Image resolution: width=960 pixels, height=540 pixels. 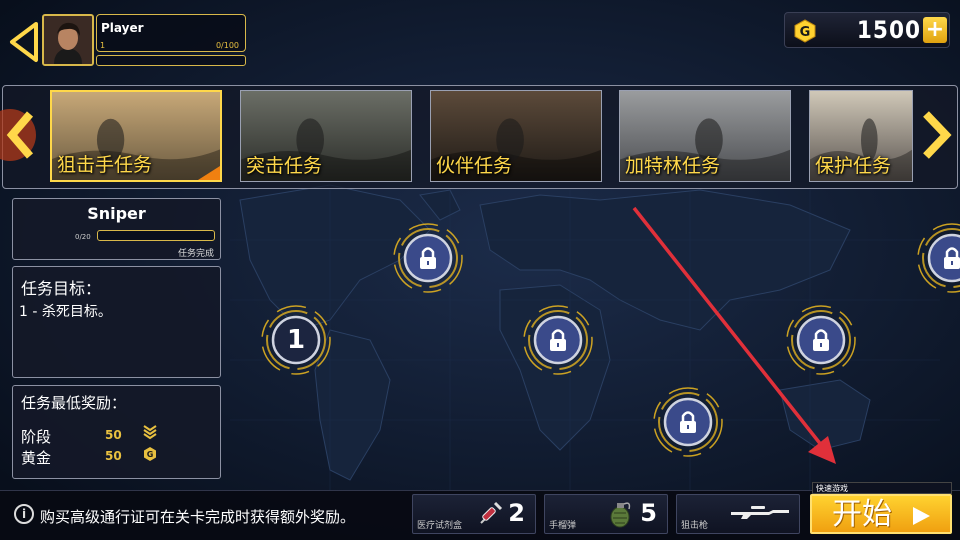 I want to click on grenade-label: 手榴弹, so click(x=563, y=526).